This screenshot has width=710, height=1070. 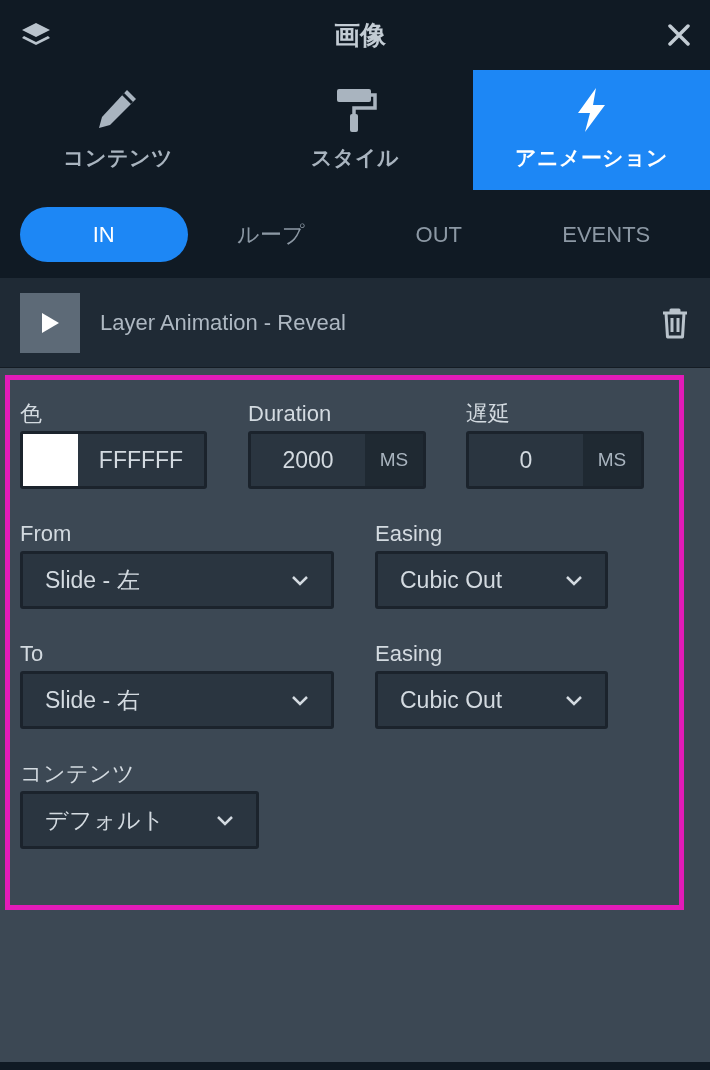 What do you see at coordinates (675, 322) in the screenshot?
I see `trash-icon` at bounding box center [675, 322].